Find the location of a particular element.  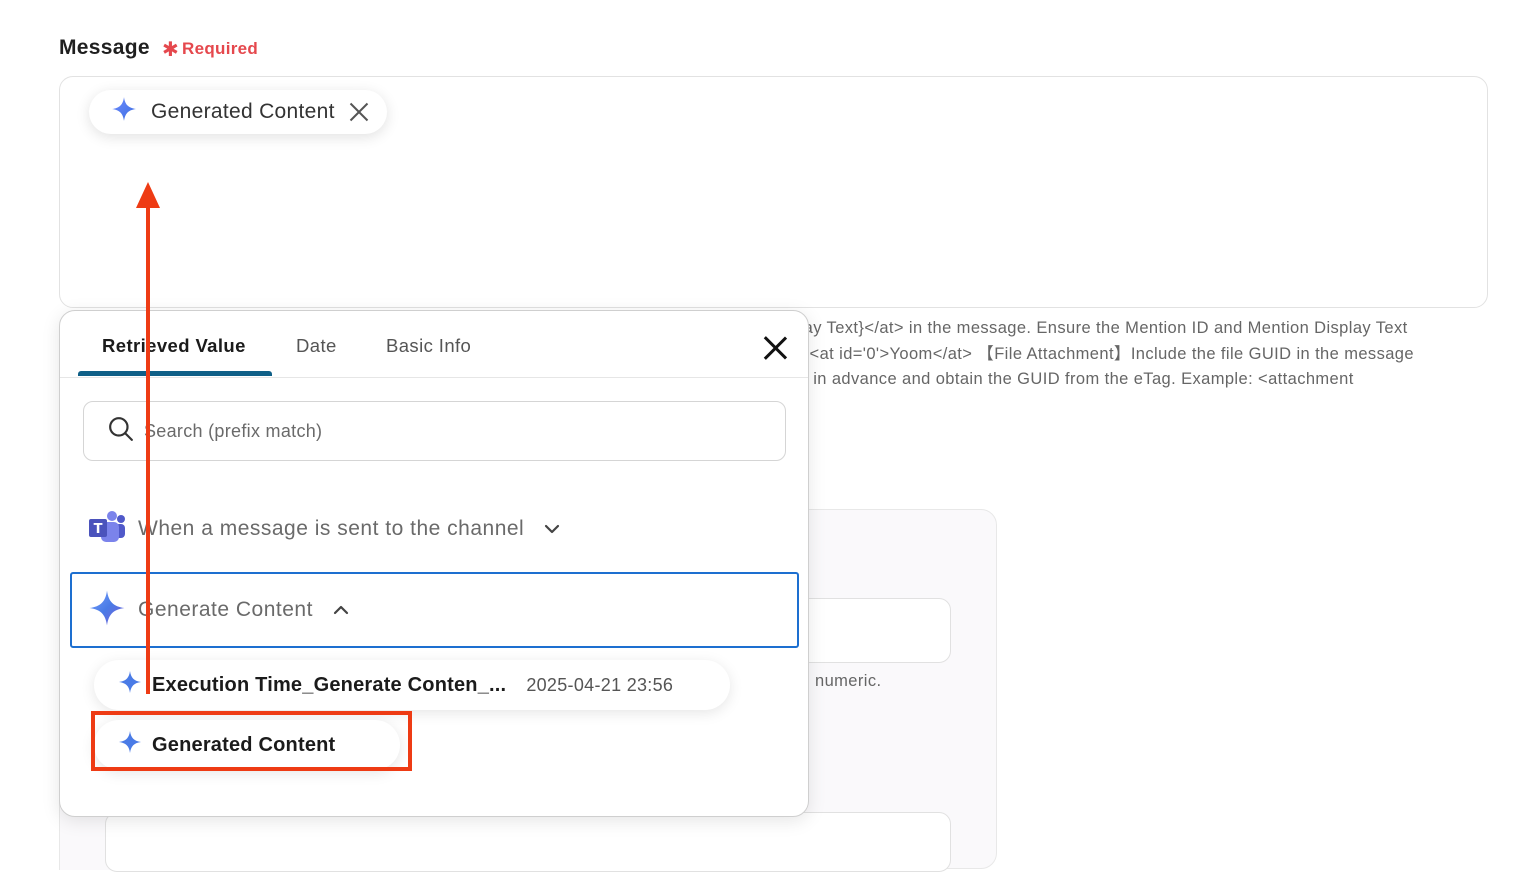

sparkle-icon is located at coordinates (124, 112).